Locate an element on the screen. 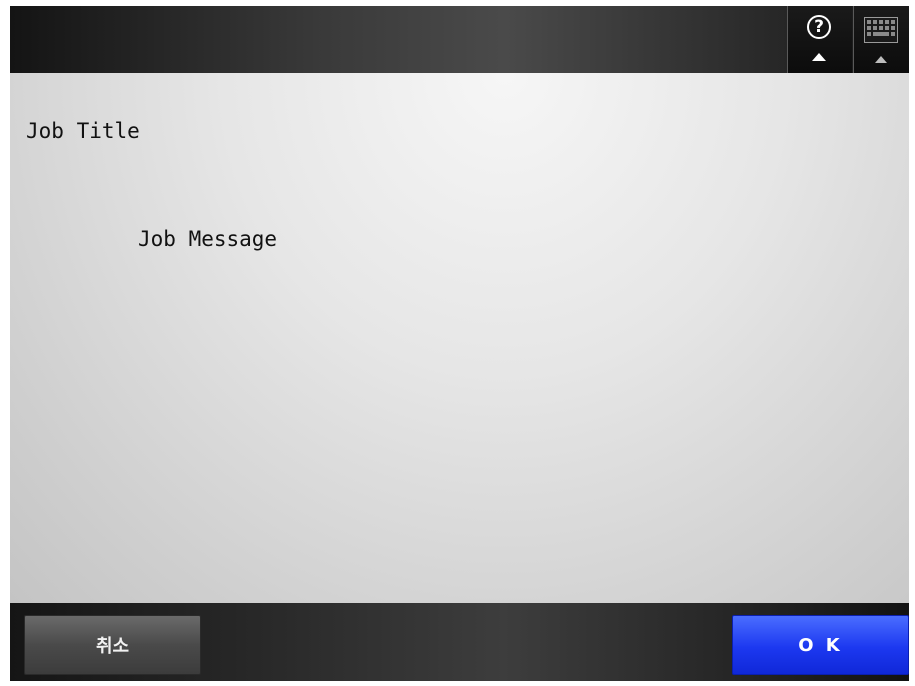  job-message: Job Message is located at coordinates (208, 239).